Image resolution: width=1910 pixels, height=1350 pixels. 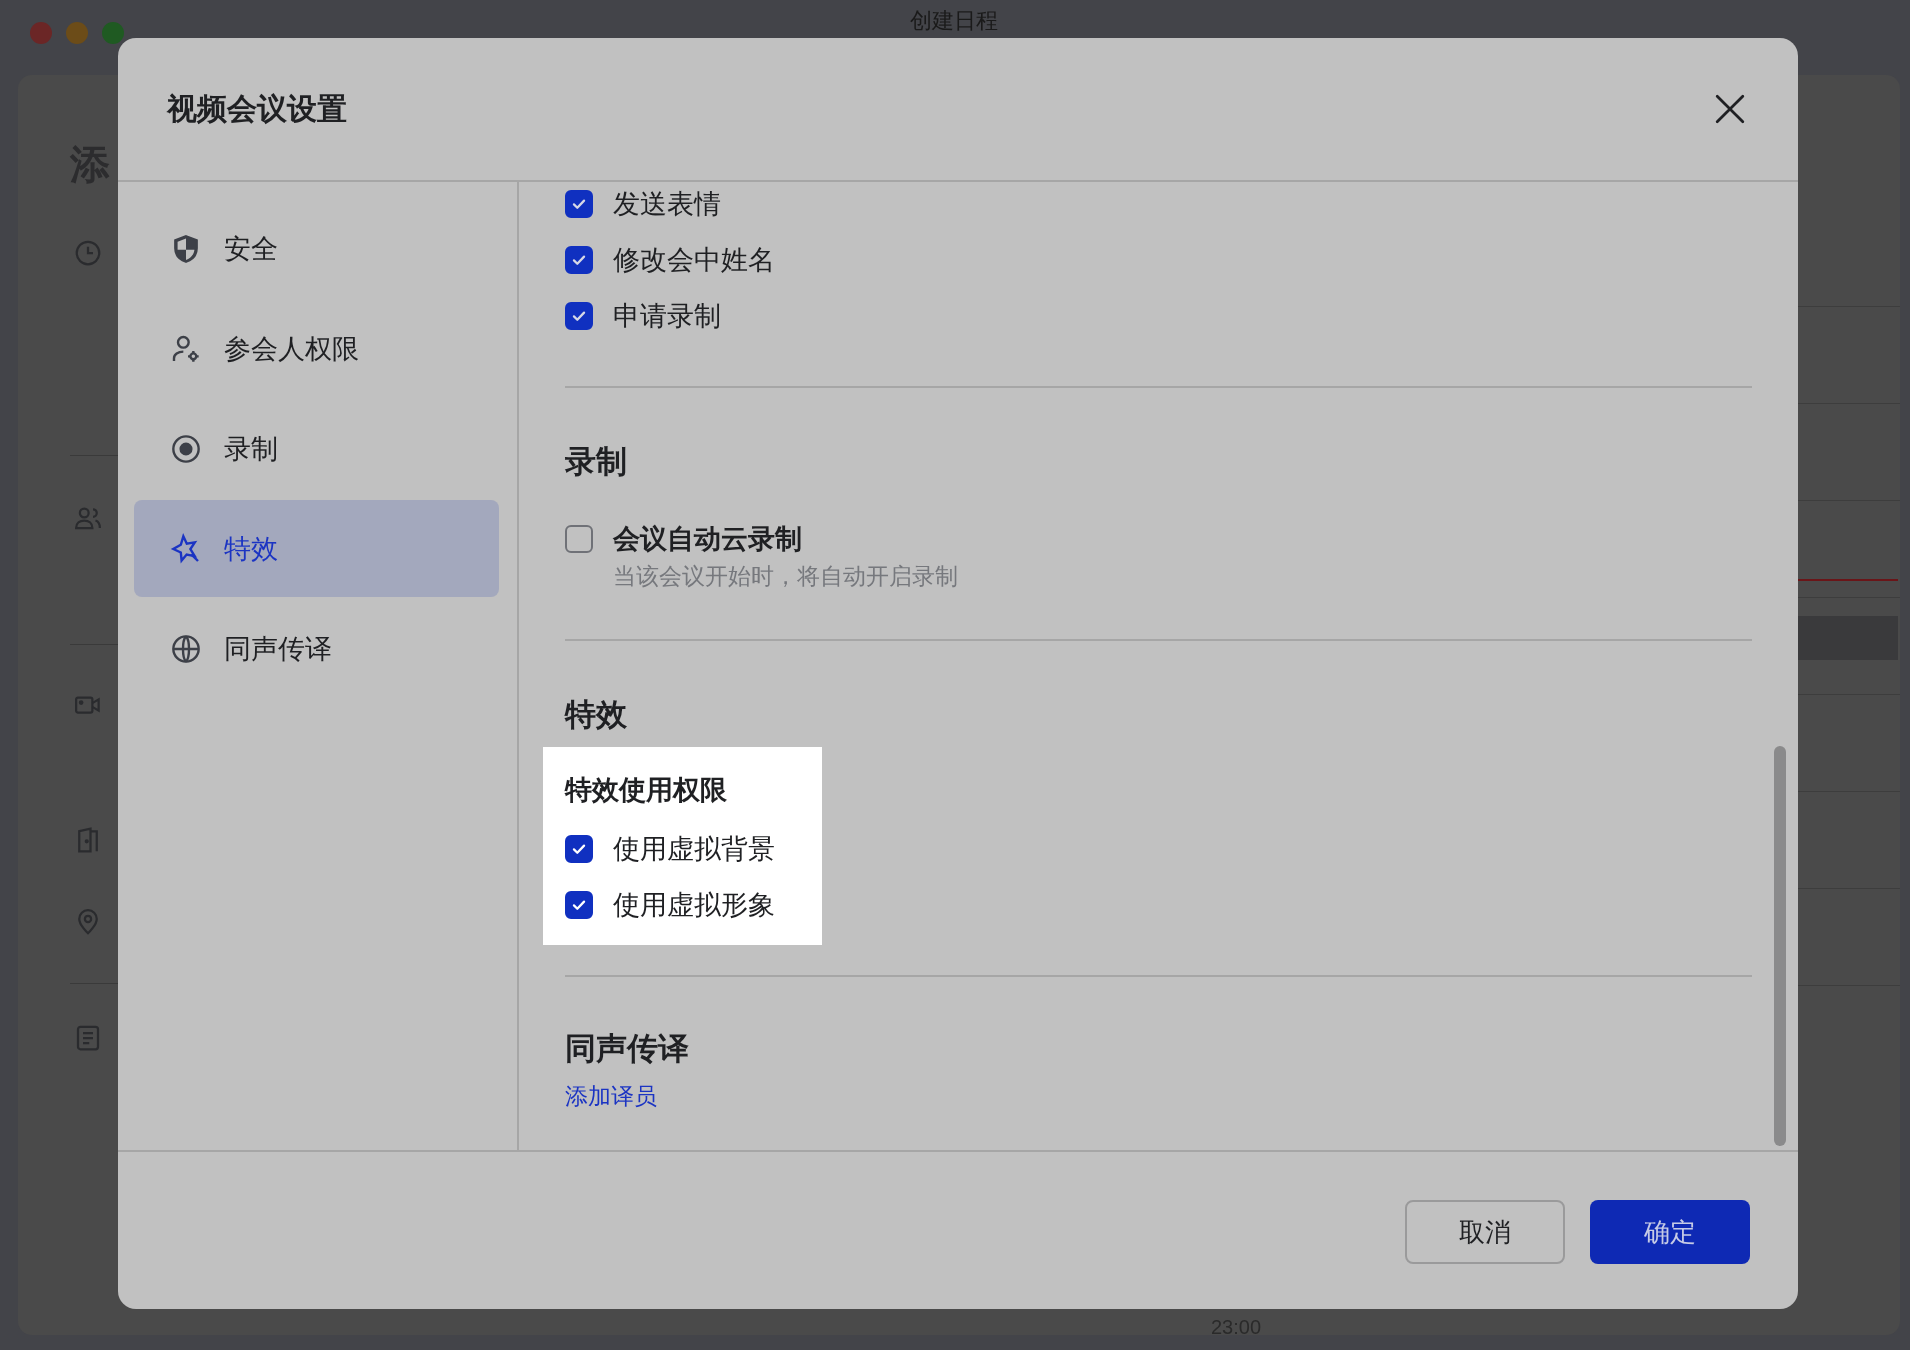 What do you see at coordinates (316, 548) in the screenshot?
I see `sidebar-item: 特效` at bounding box center [316, 548].